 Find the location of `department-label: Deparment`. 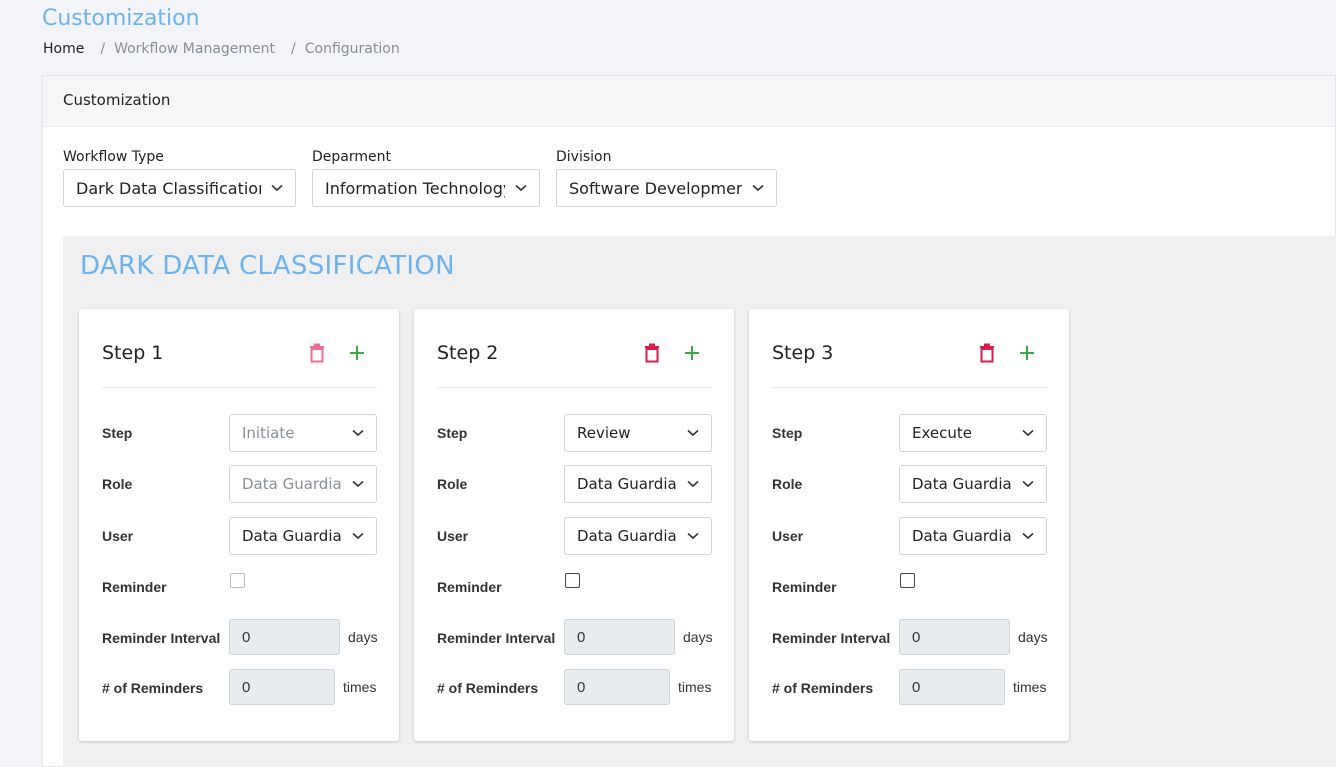

department-label: Deparment is located at coordinates (351, 157).